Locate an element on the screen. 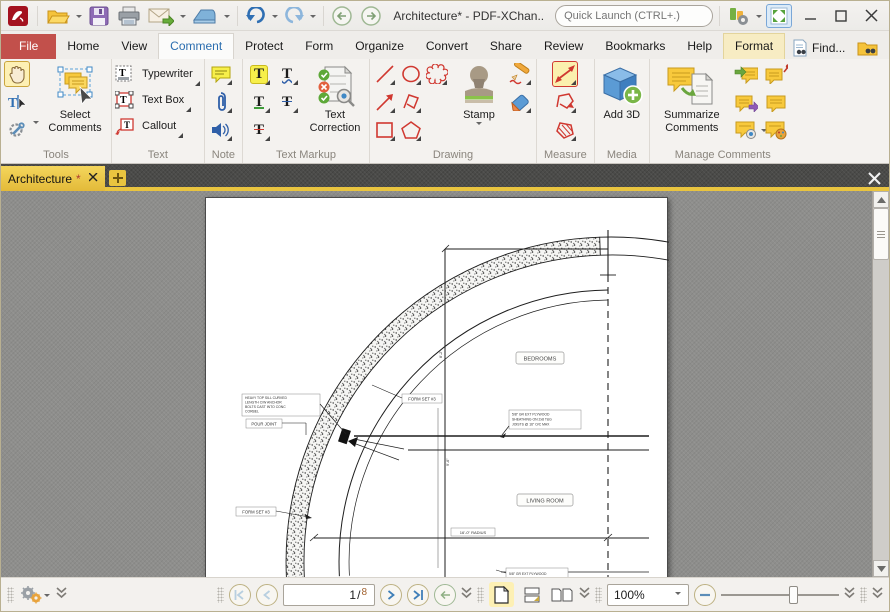 The height and width of the screenshot is (612, 890). tab-convert: Convert is located at coordinates (447, 46).